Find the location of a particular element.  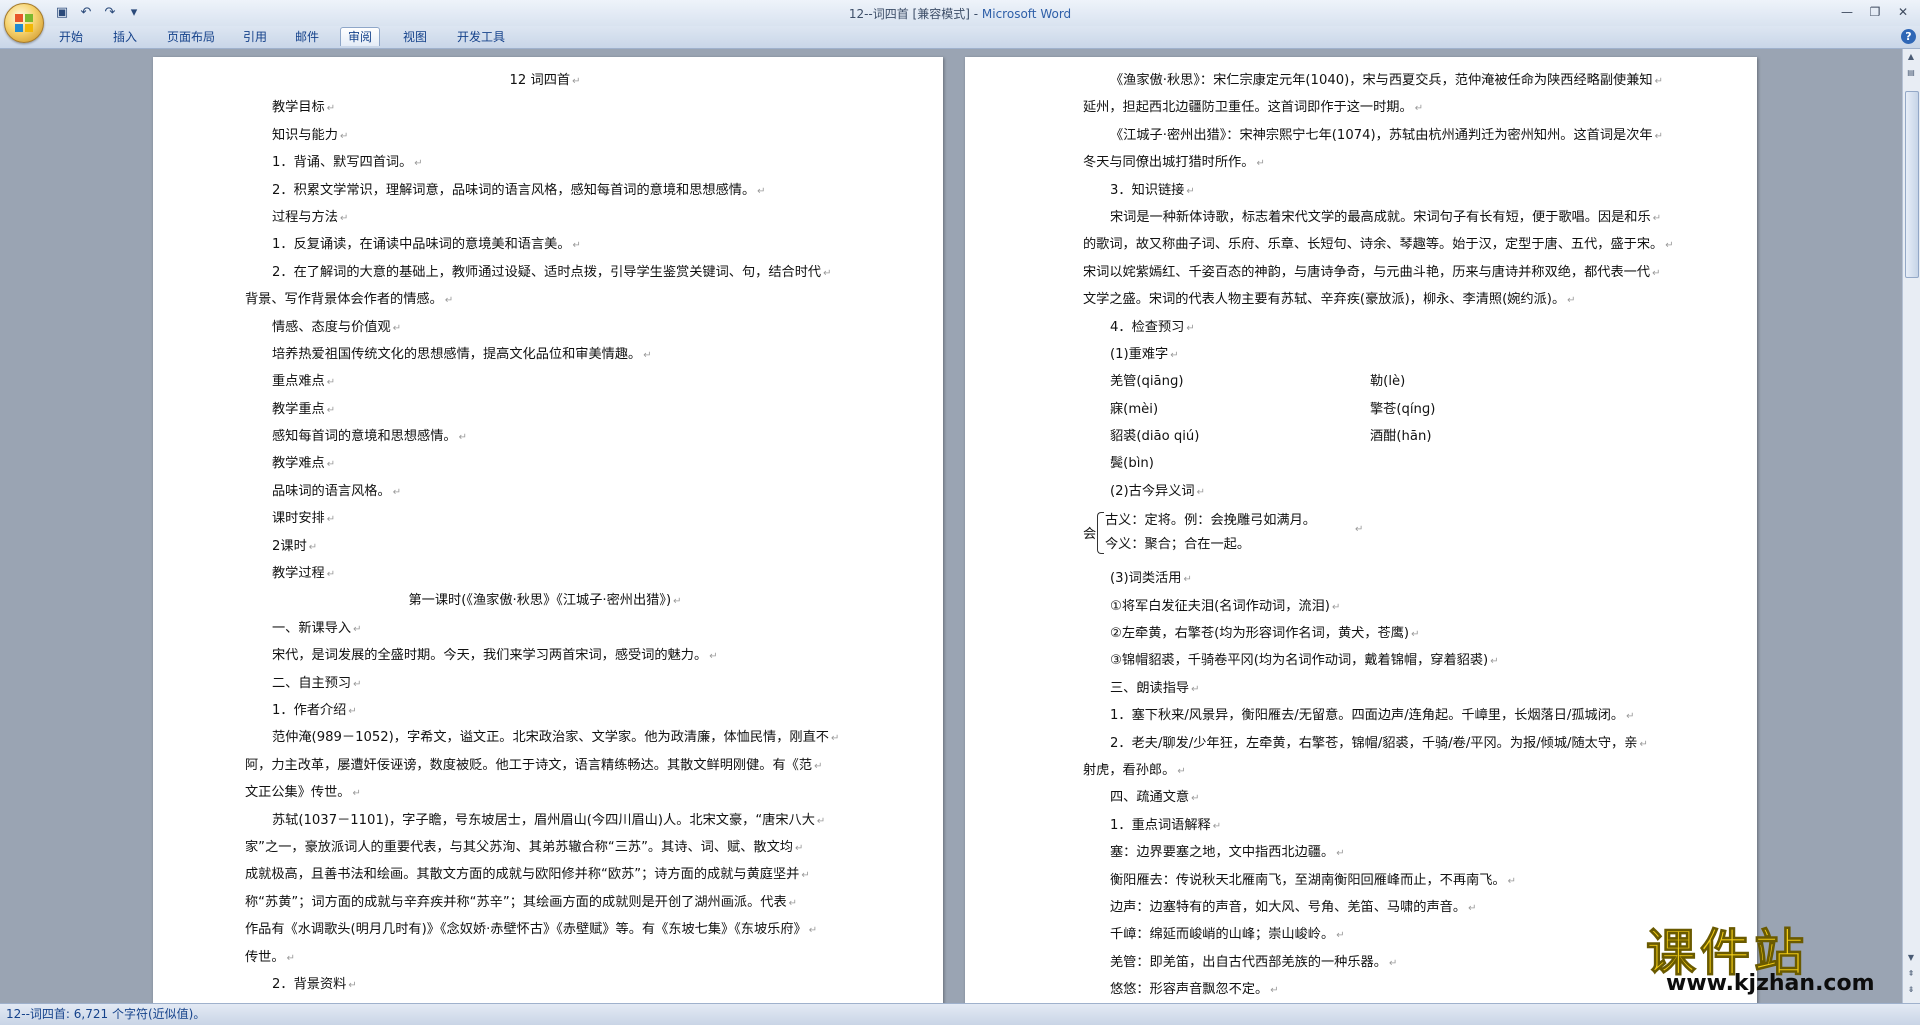

doc-line: 品味词的语言风格。 ↵ is located at coordinates (545, 491).